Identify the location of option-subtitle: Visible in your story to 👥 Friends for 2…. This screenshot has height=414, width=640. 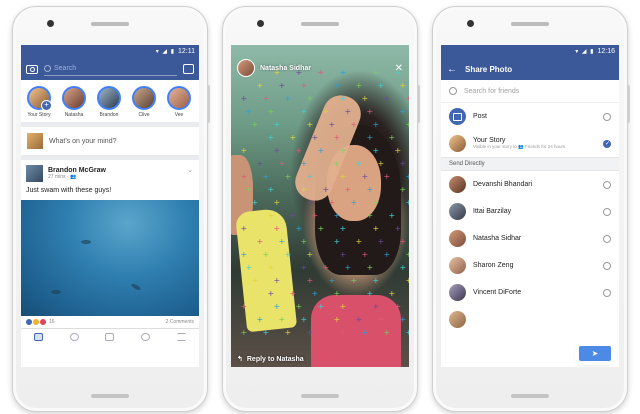
(519, 146).